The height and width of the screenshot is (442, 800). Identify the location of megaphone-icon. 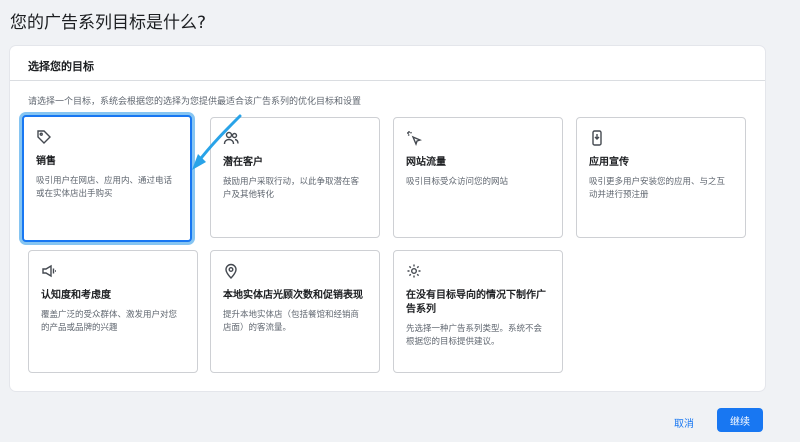
(49, 271).